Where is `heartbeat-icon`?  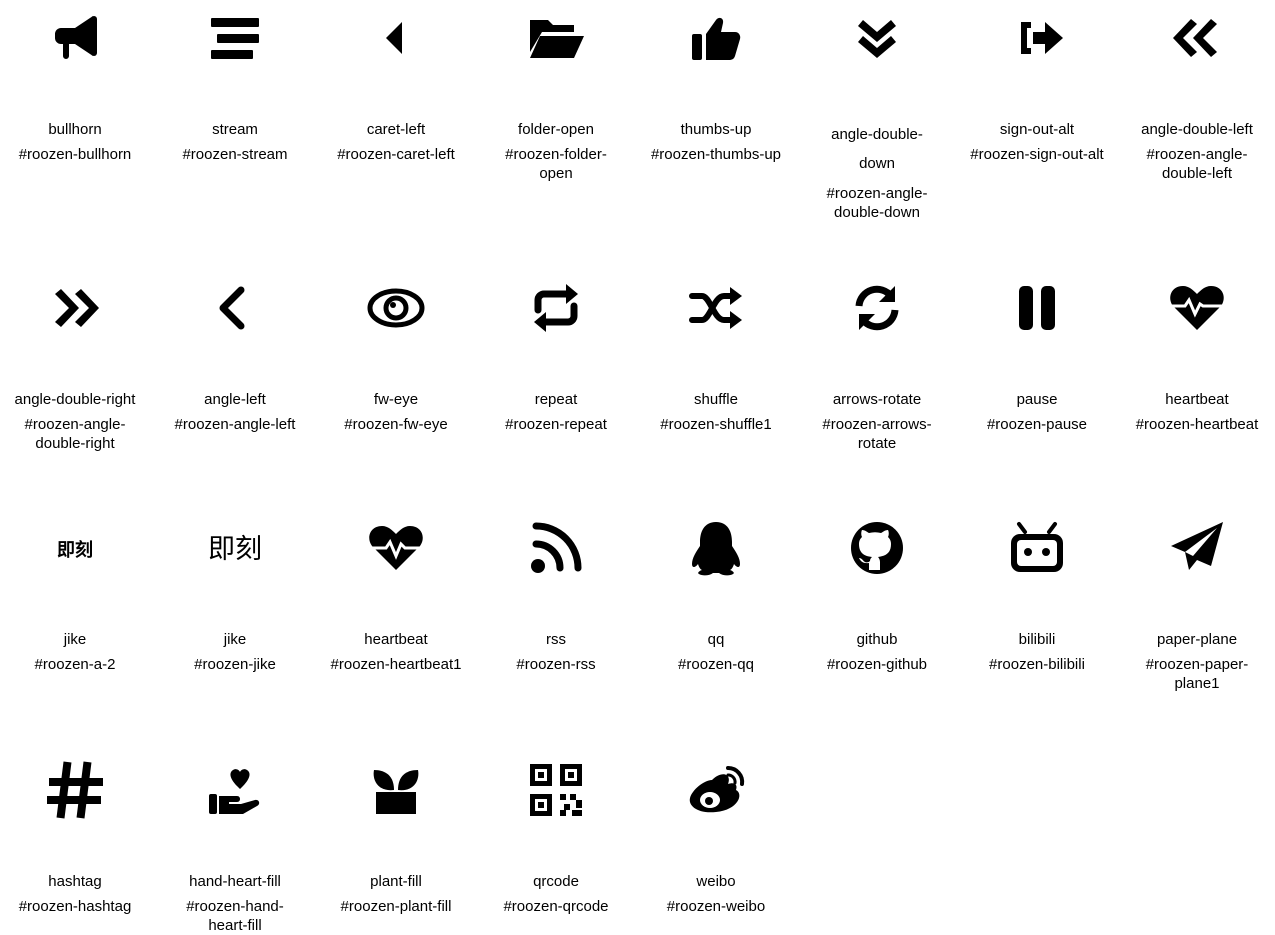
heartbeat-icon is located at coordinates (1197, 308).